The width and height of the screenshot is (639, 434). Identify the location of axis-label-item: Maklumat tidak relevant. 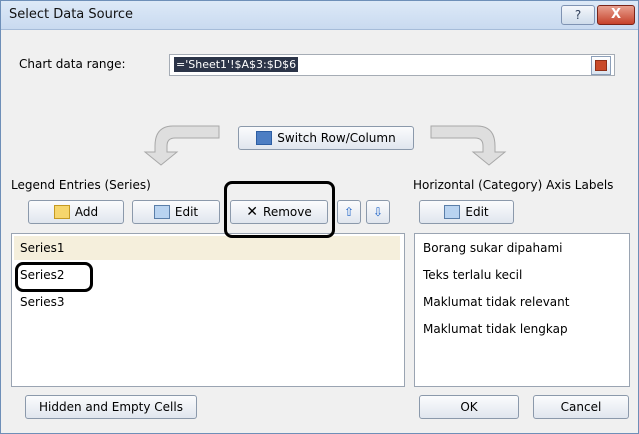
(520, 302).